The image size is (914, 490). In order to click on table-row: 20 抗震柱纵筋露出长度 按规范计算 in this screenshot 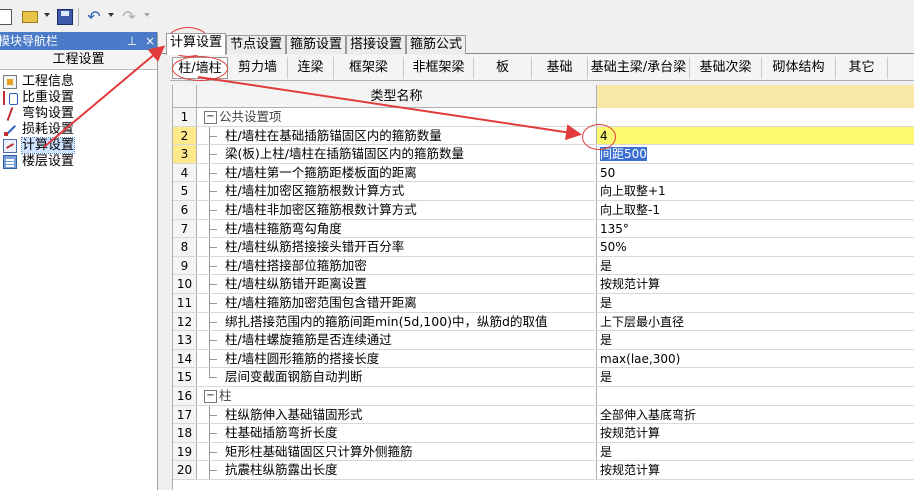, I will do `click(543, 470)`.